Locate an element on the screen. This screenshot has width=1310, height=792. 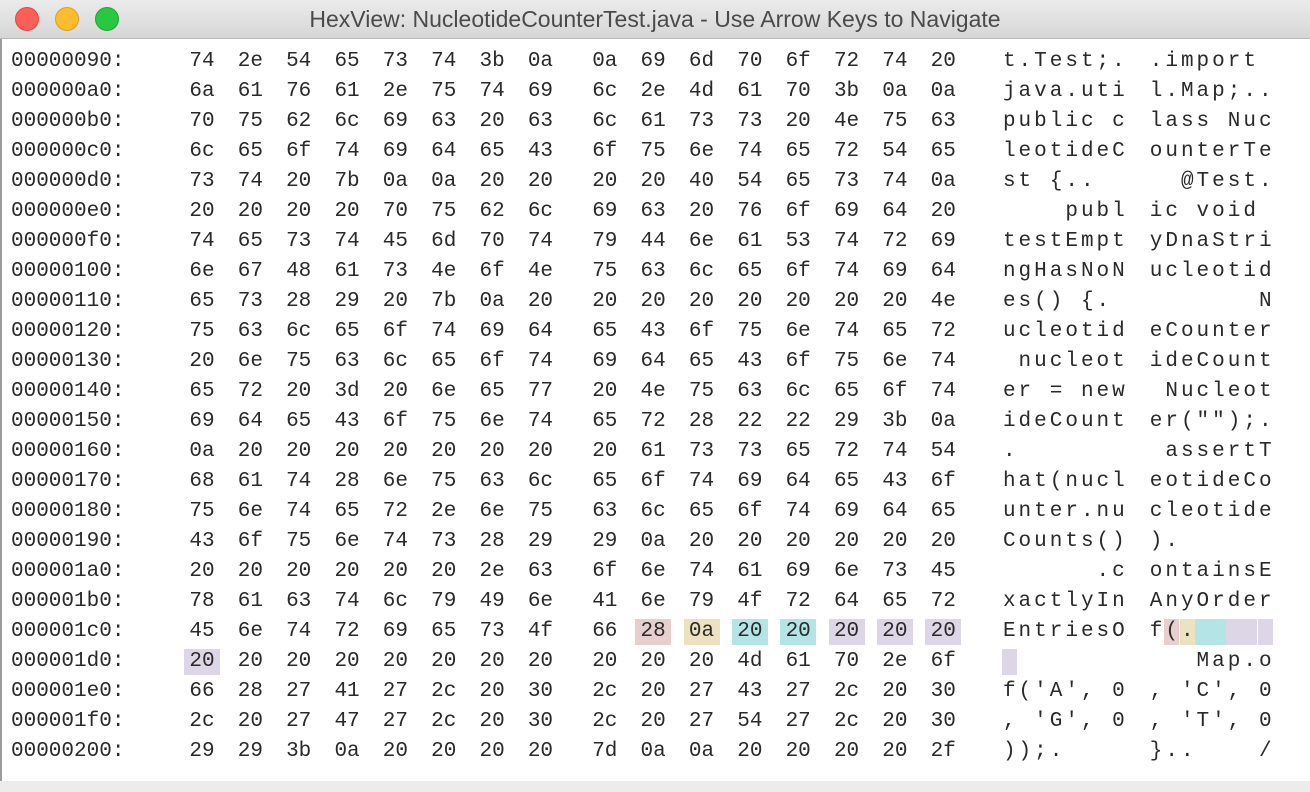
hex-byte: 4d is located at coordinates (750, 662).